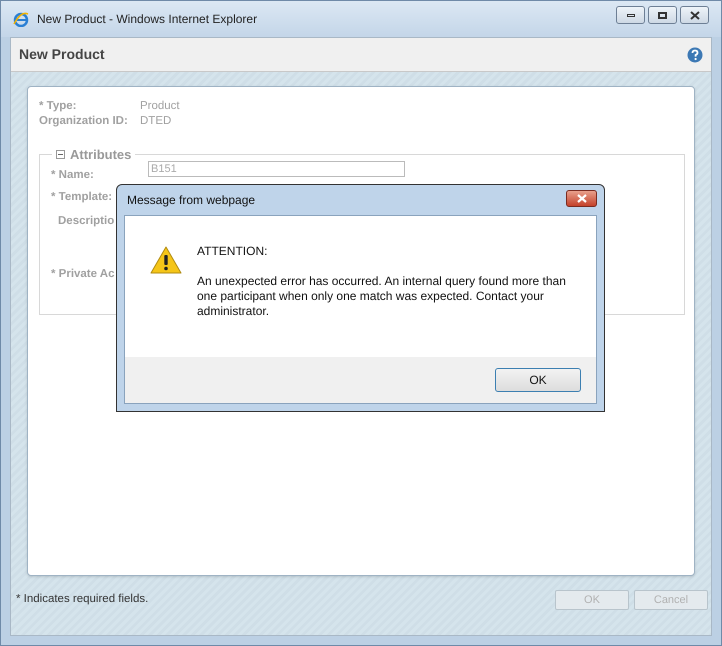  Describe the element at coordinates (166, 260) in the screenshot. I see `warning-icon` at that location.